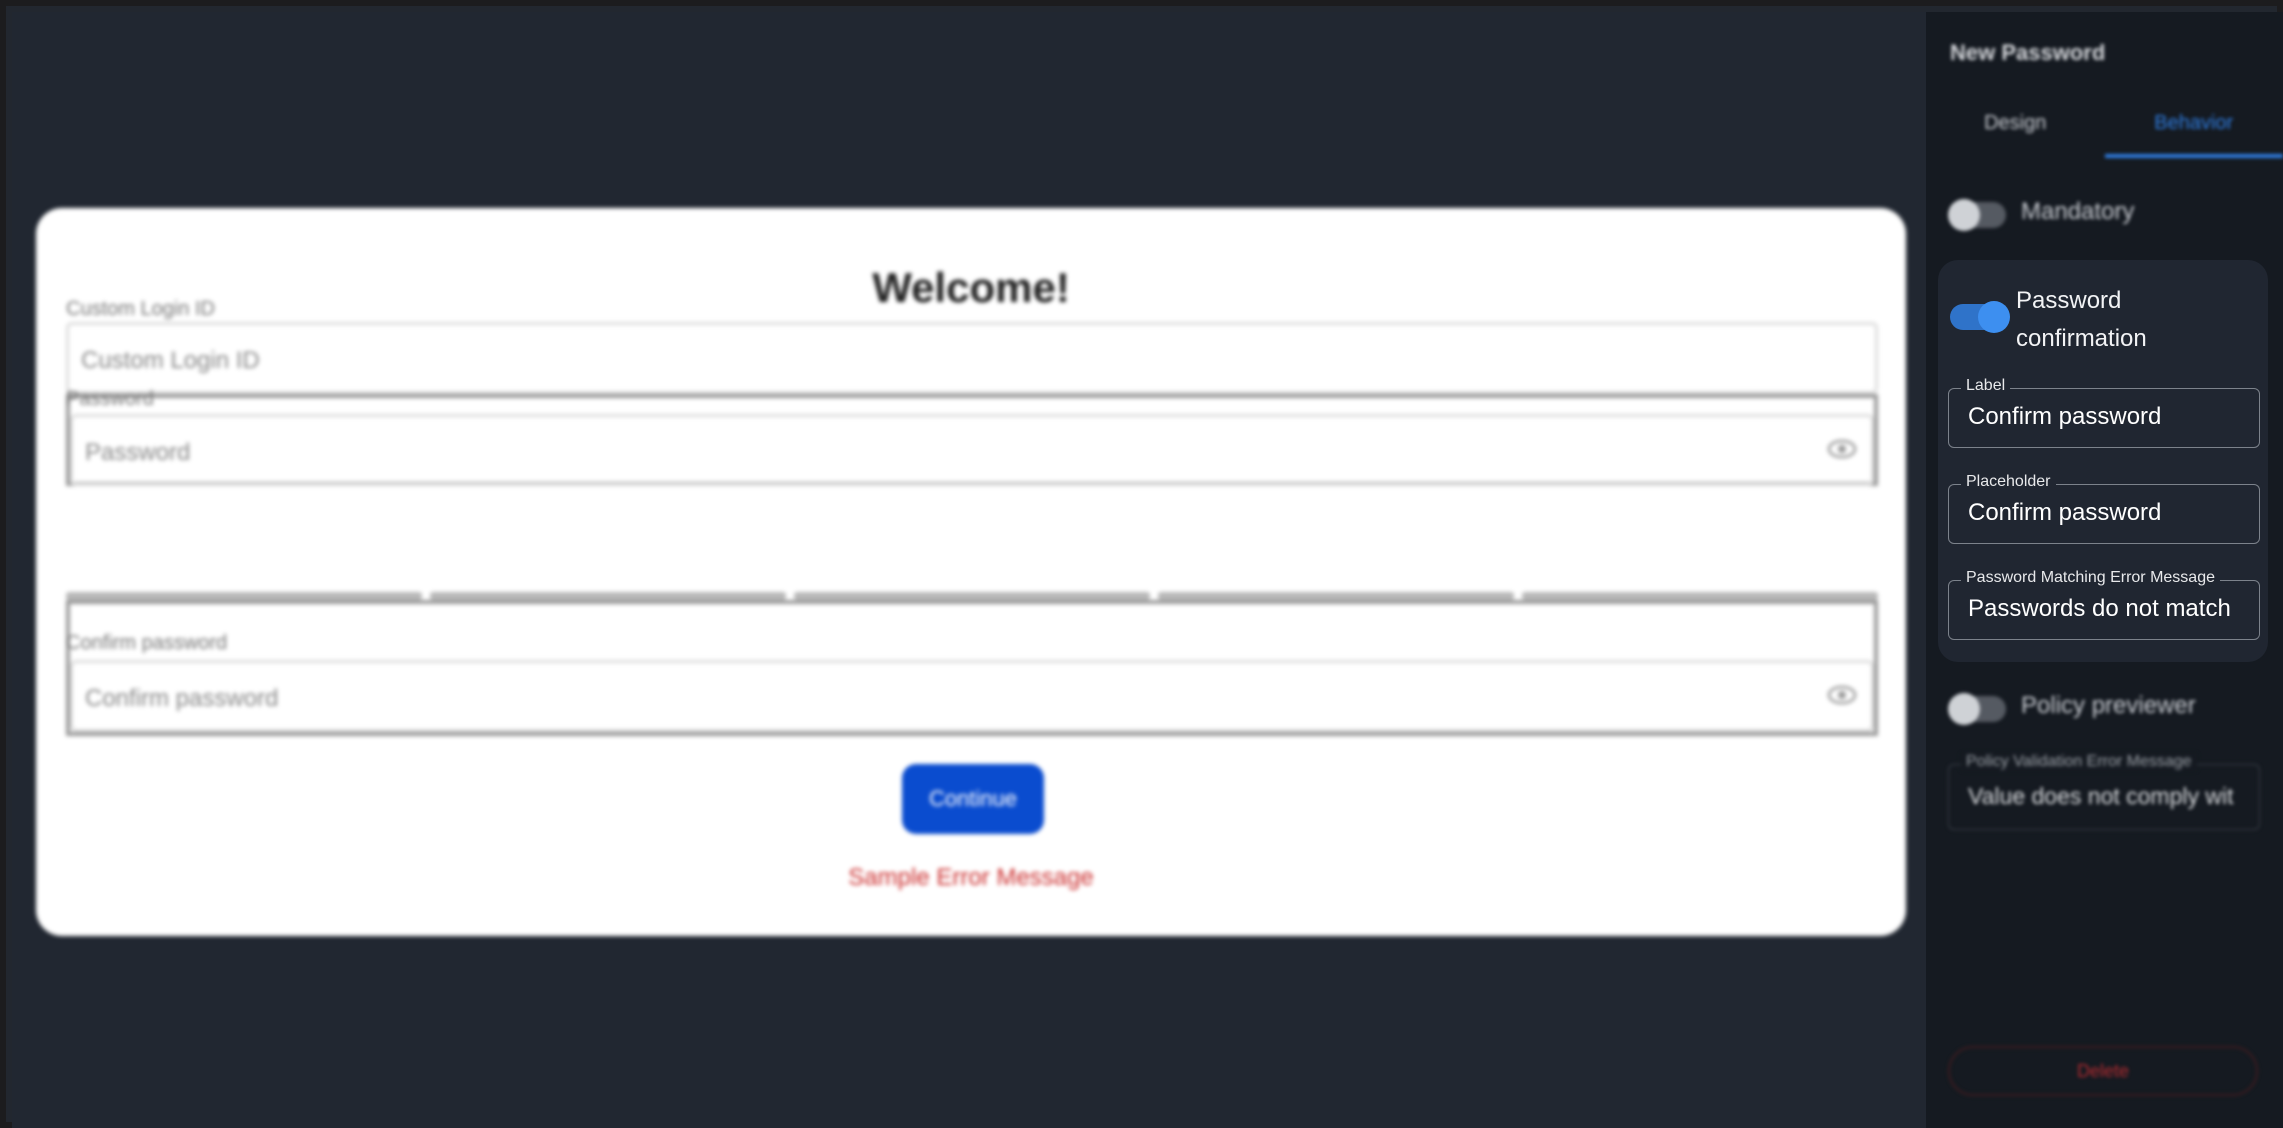 This screenshot has width=2283, height=1128. What do you see at coordinates (182, 698) in the screenshot?
I see `confirm-password-placeholder: Confirm password` at bounding box center [182, 698].